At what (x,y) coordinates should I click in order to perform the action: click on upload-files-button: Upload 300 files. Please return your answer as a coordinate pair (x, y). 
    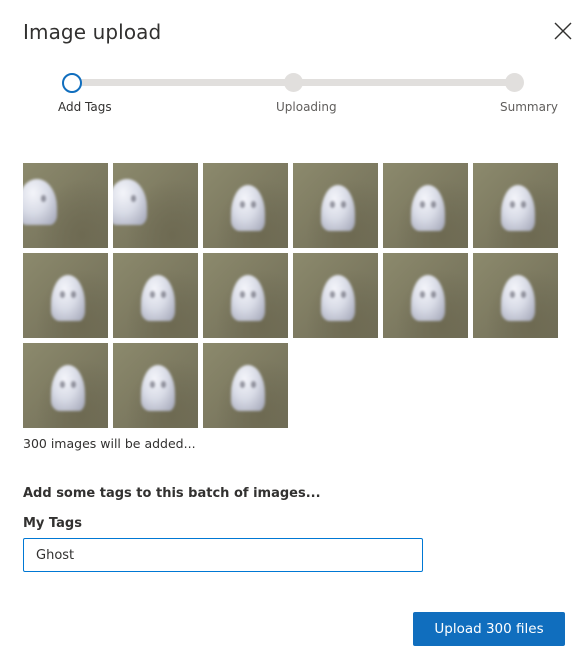
    Looking at the image, I should click on (489, 629).